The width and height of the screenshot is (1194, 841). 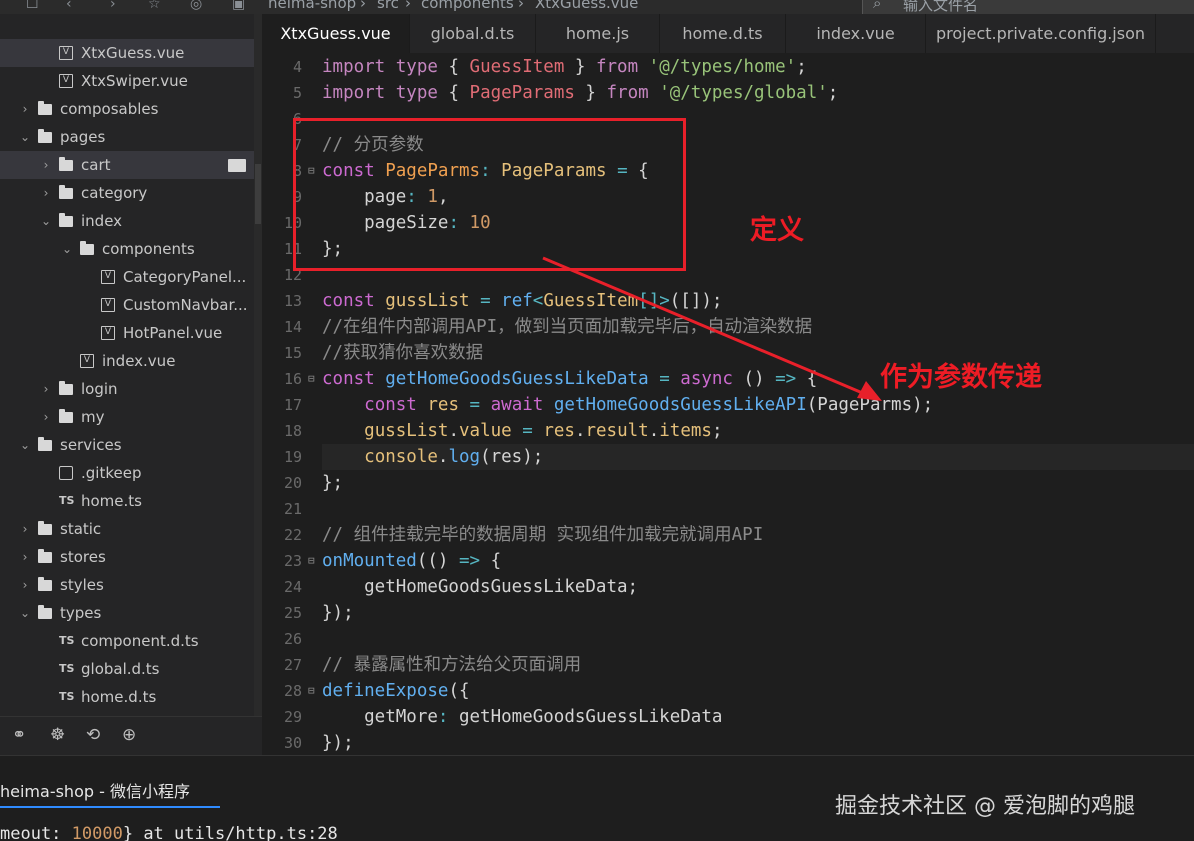 What do you see at coordinates (127, 557) in the screenshot?
I see `sidebar-item: › stores` at bounding box center [127, 557].